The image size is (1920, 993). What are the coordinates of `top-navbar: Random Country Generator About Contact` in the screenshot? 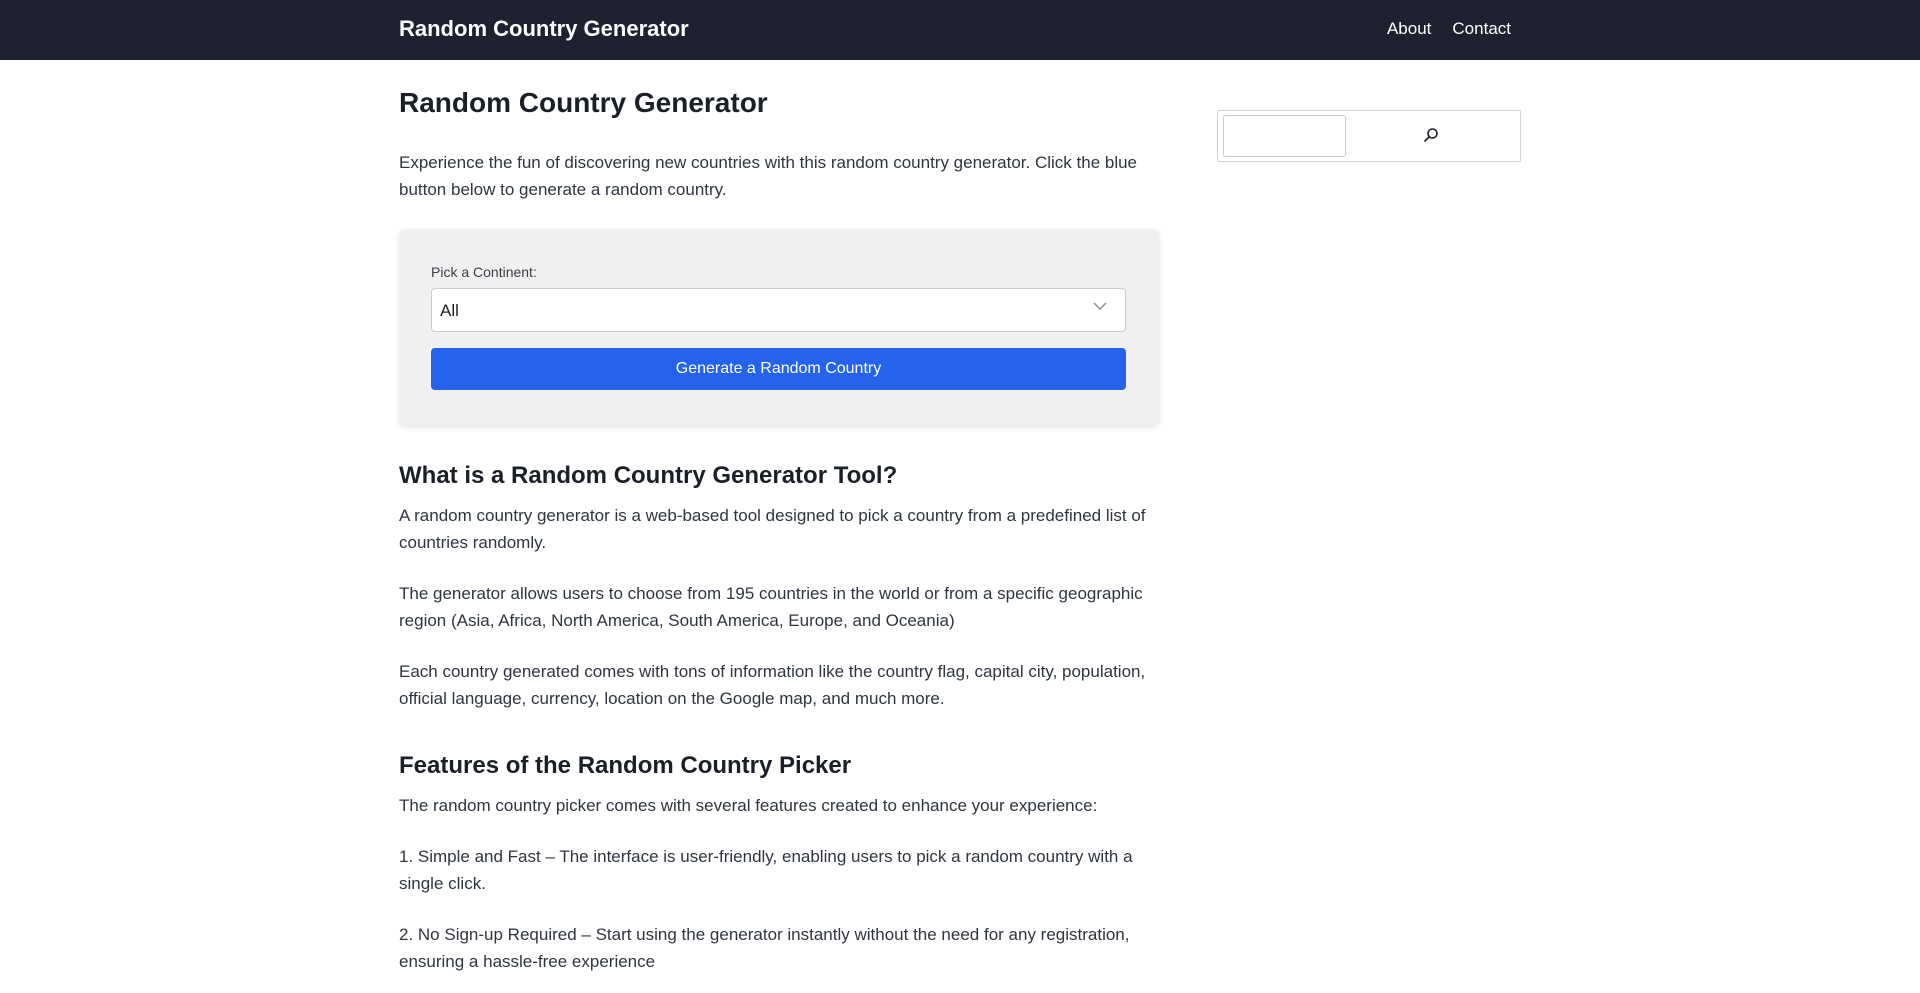 It's located at (960, 30).